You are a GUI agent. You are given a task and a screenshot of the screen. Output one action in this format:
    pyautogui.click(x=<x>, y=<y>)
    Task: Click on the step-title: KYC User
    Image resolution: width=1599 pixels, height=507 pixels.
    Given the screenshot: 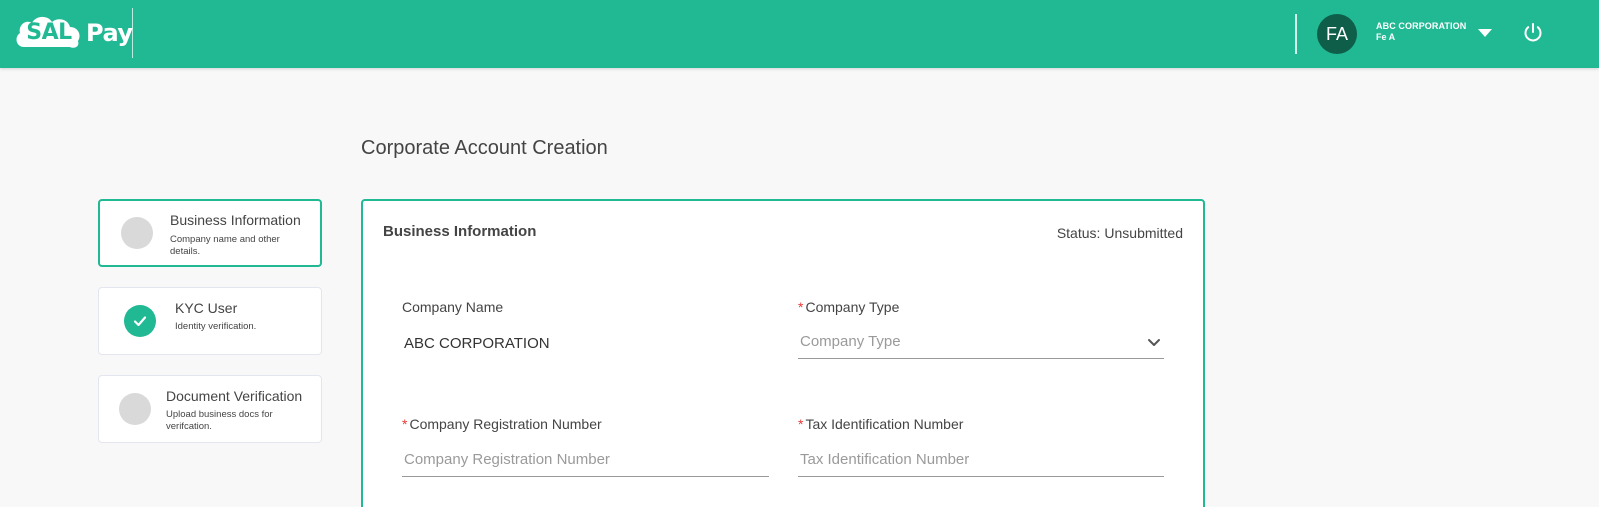 What is the action you would take?
    pyautogui.click(x=206, y=308)
    